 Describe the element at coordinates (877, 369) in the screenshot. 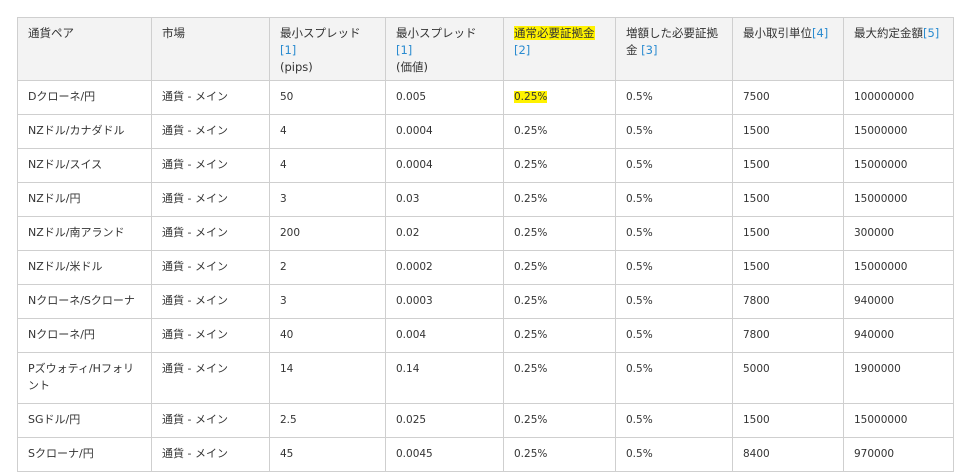

I see `max-amount-value: 1900000` at that location.